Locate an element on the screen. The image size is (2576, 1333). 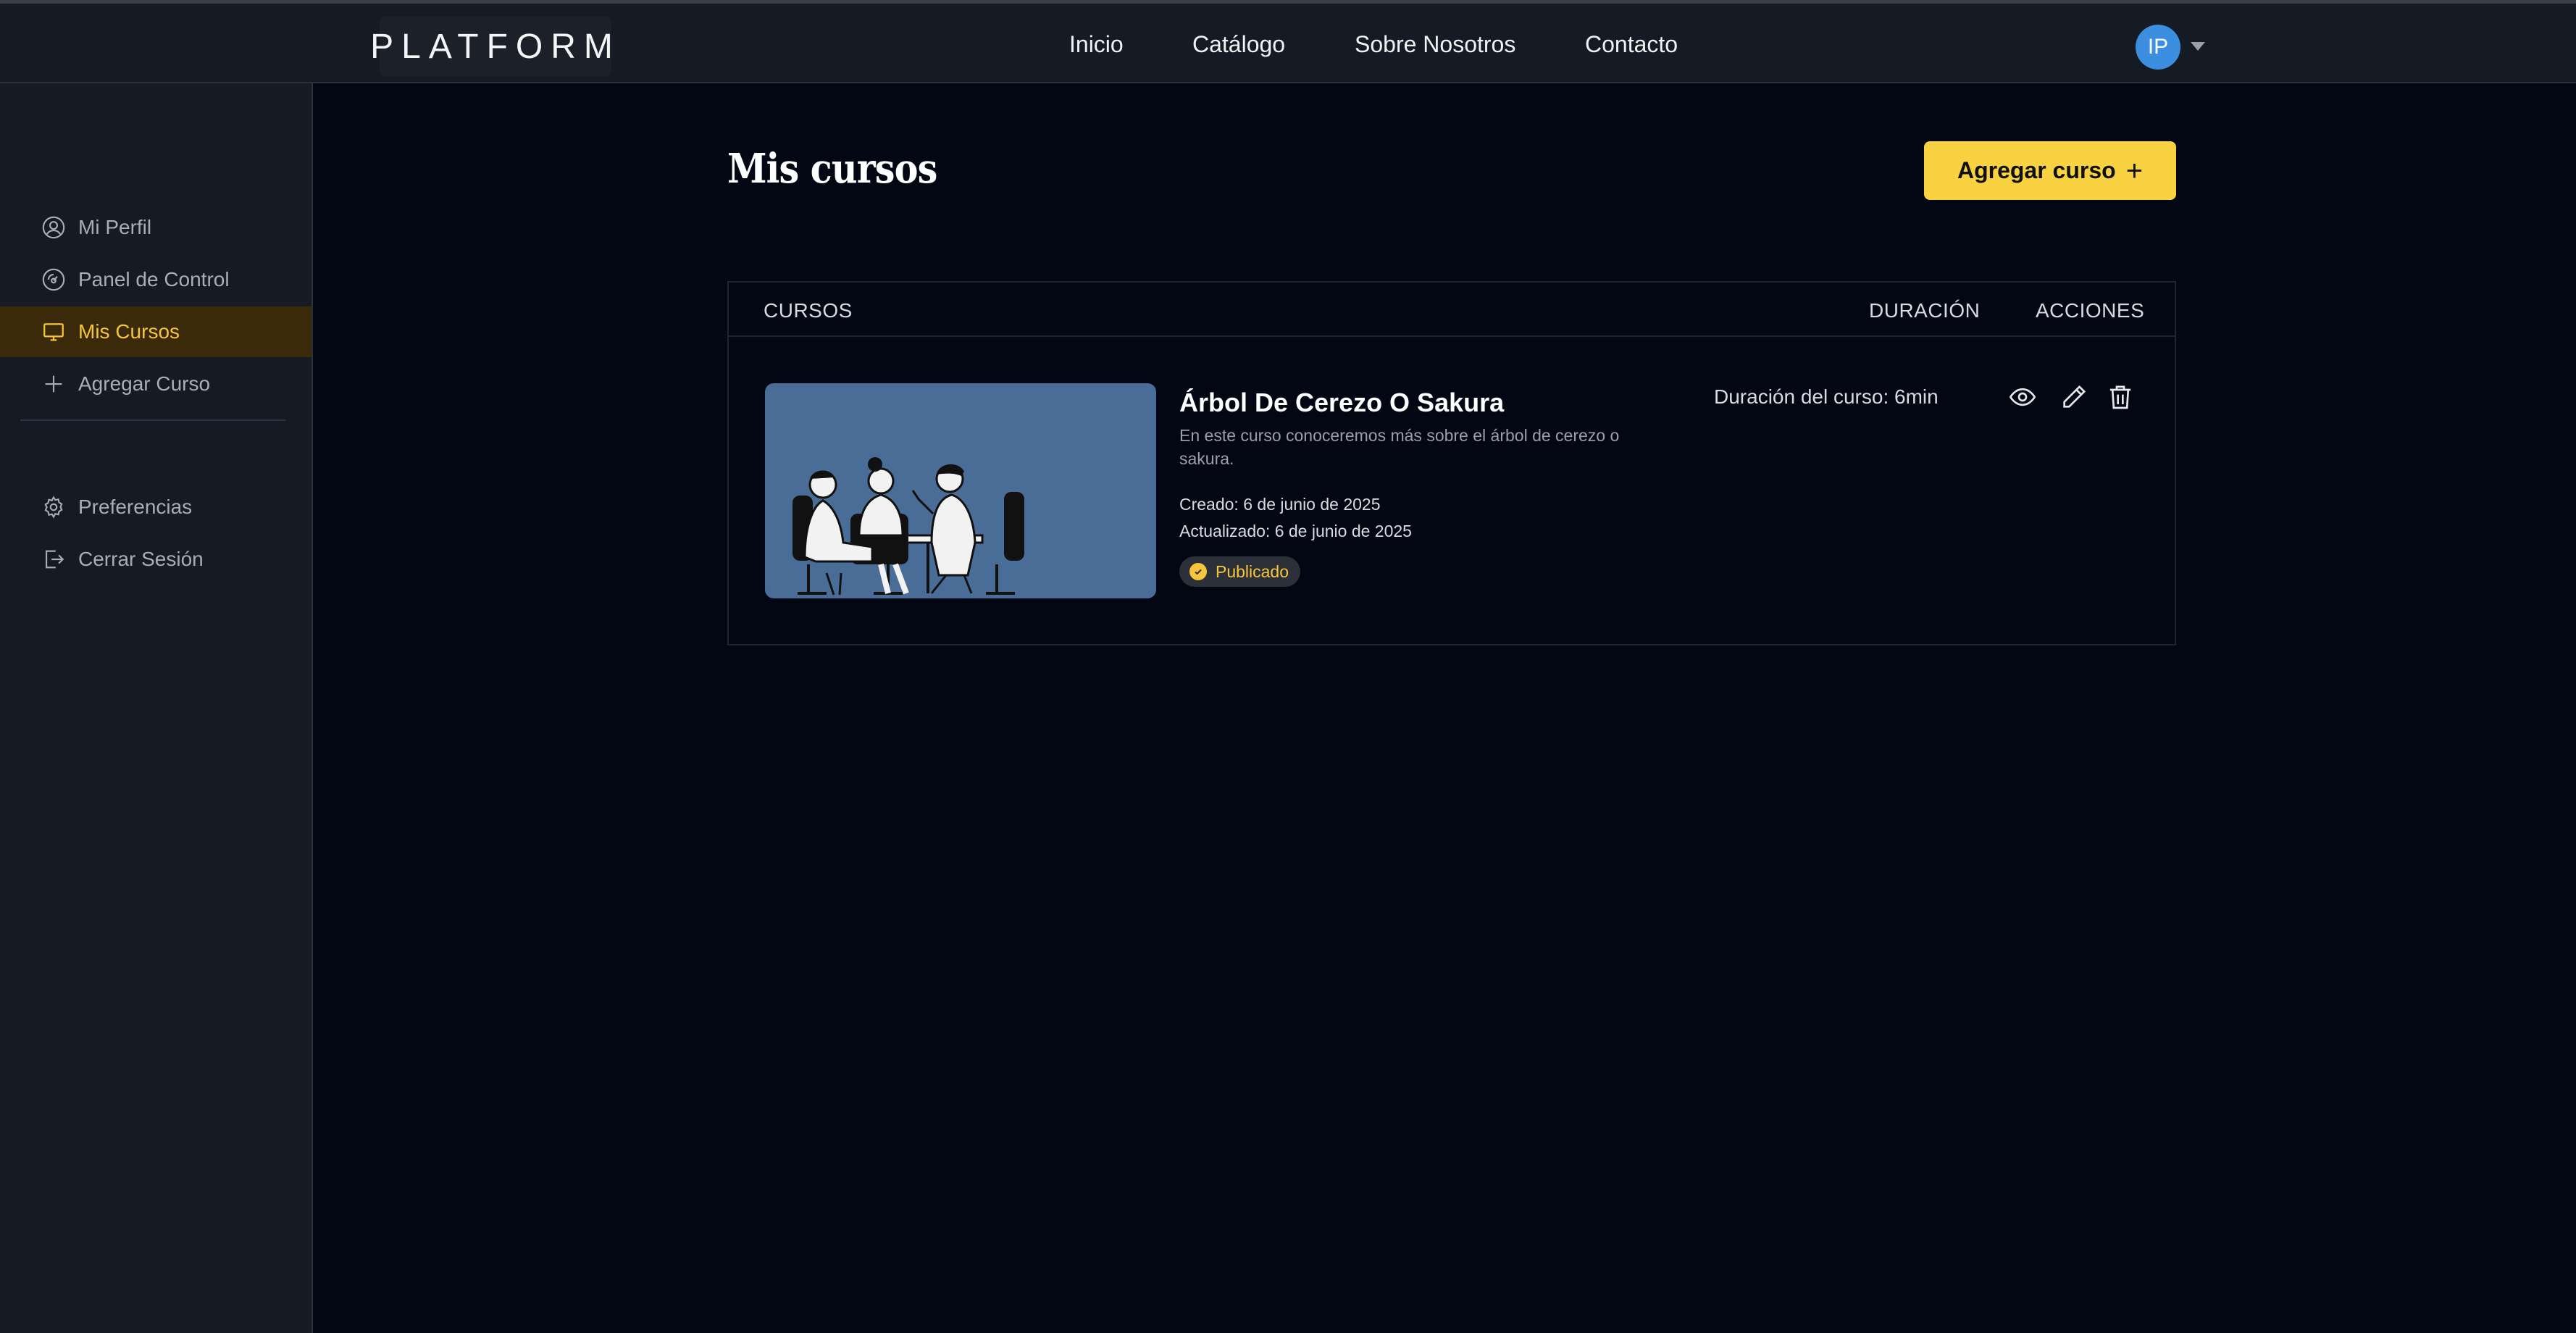
nav-catalogo: Catálogo is located at coordinates (1238, 44).